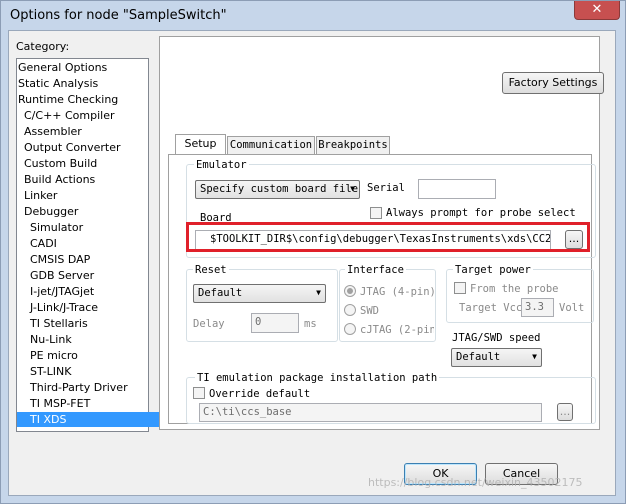 Image resolution: width=626 pixels, height=504 pixels. Describe the element at coordinates (388, 237) in the screenshot. I see `board-highlight-box` at that location.